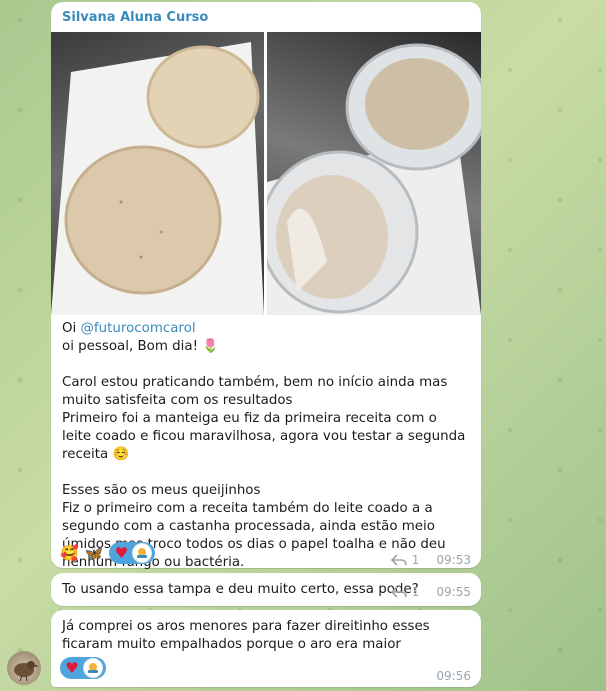 This screenshot has height=691, width=606. I want to click on message-meta: 09:56, so click(453, 676).